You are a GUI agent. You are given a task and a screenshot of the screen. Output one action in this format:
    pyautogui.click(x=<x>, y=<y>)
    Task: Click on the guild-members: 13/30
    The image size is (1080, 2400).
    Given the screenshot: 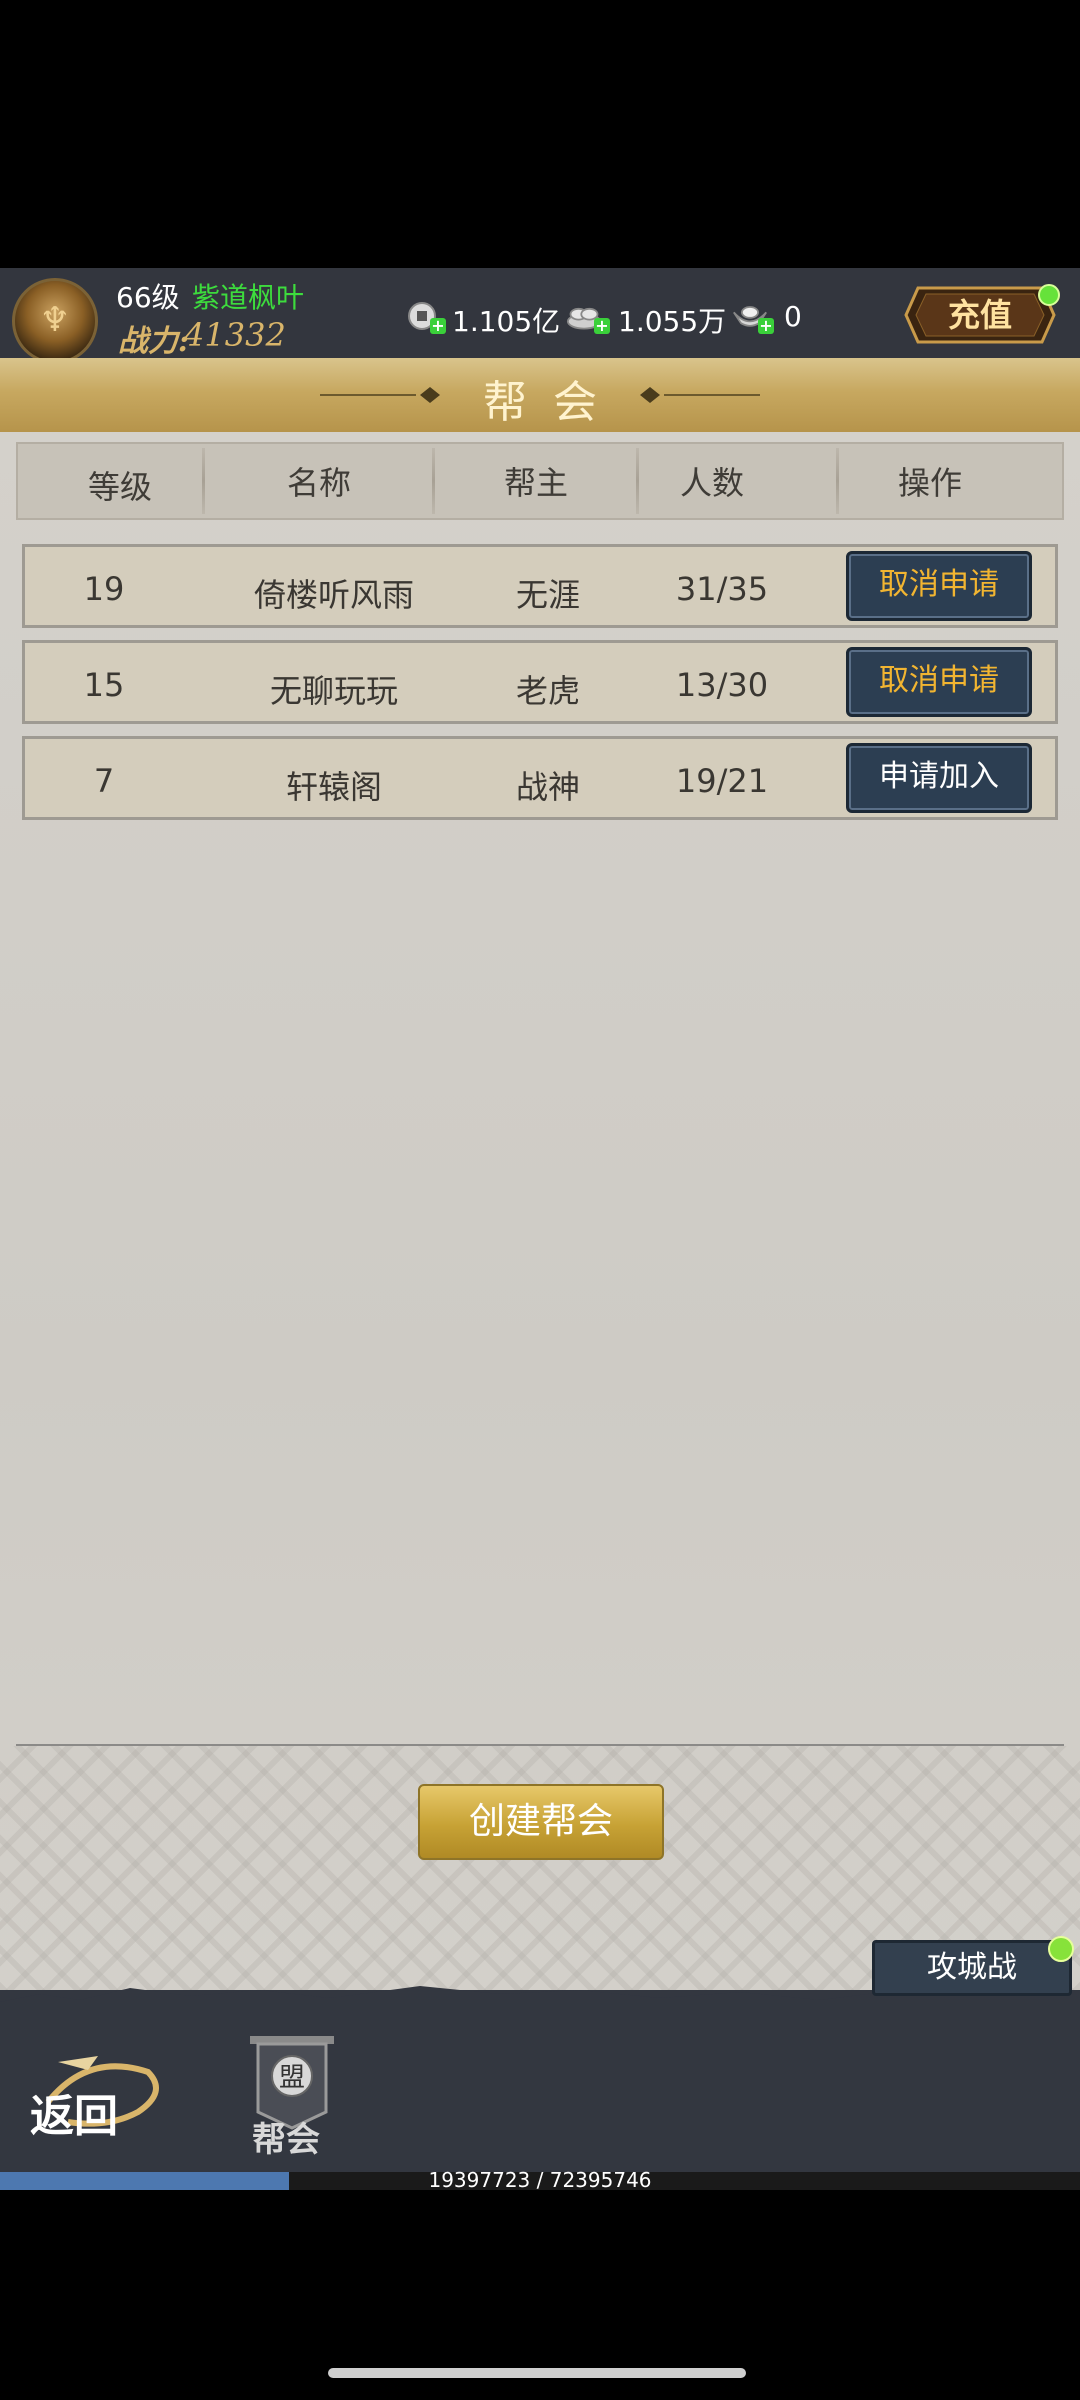 What is the action you would take?
    pyautogui.click(x=722, y=685)
    